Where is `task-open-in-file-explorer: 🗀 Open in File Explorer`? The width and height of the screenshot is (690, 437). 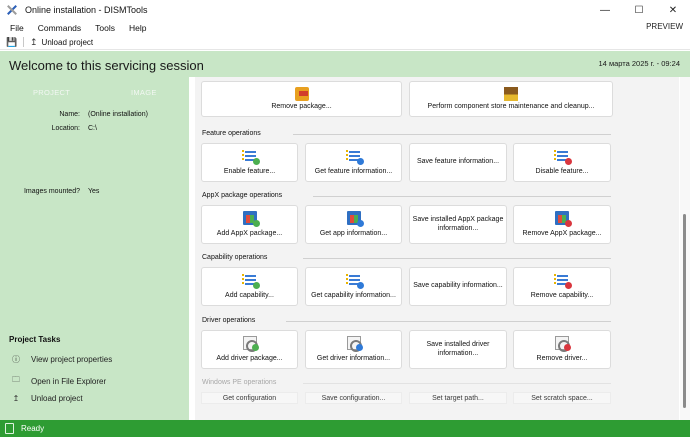 task-open-in-file-explorer: 🗀 Open in File Explorer is located at coordinates (58, 381).